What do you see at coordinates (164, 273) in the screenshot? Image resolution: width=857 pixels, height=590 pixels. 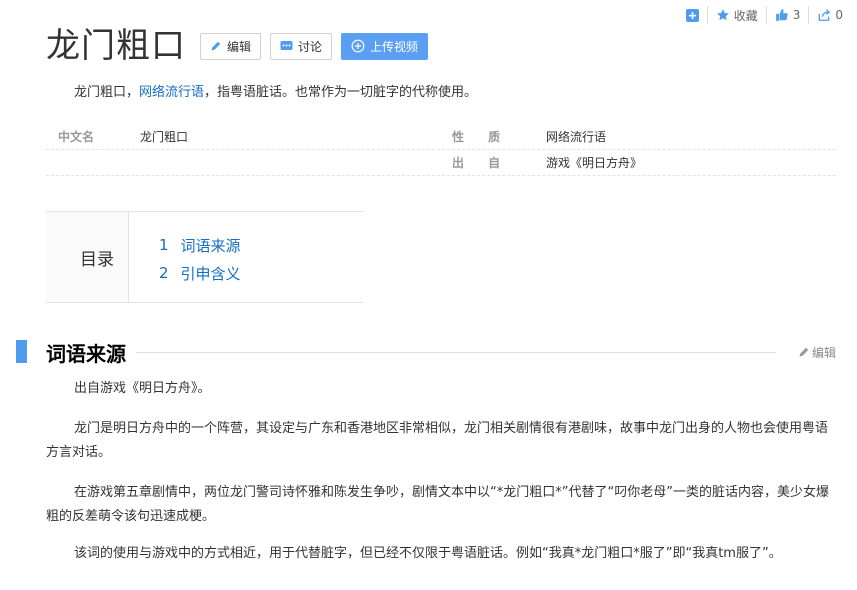 I see `toc-item-number: 2` at bounding box center [164, 273].